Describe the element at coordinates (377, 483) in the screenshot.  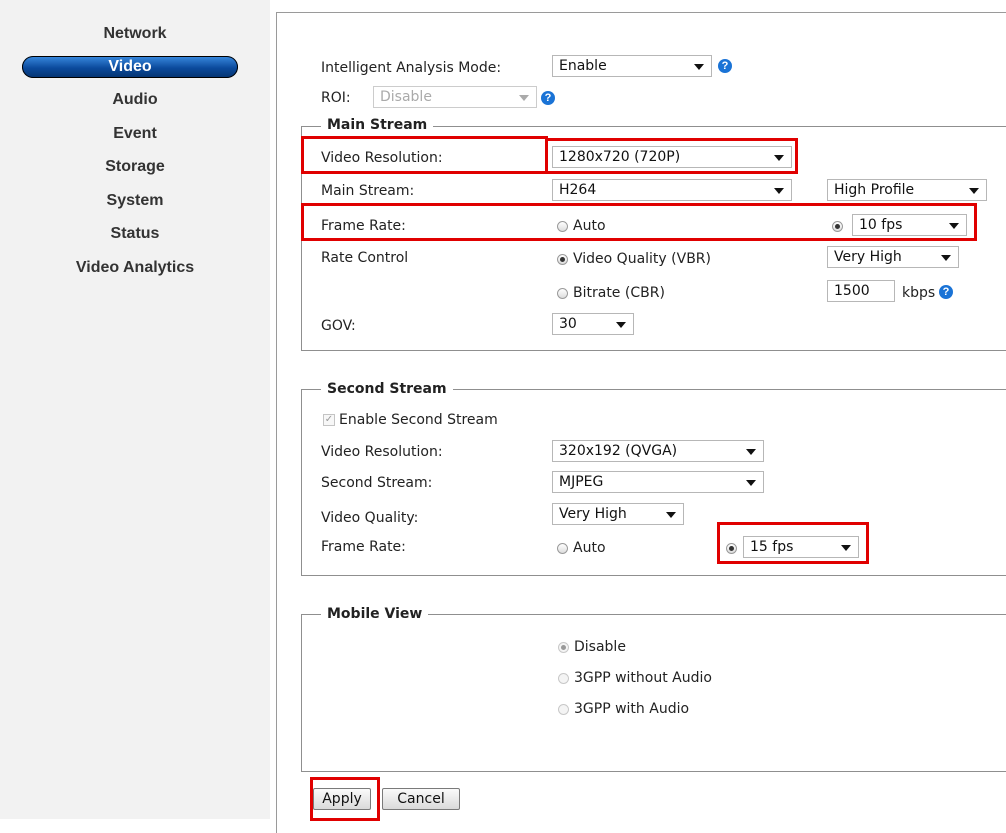
I see `second-stream-codec-label: Second Stream:` at that location.